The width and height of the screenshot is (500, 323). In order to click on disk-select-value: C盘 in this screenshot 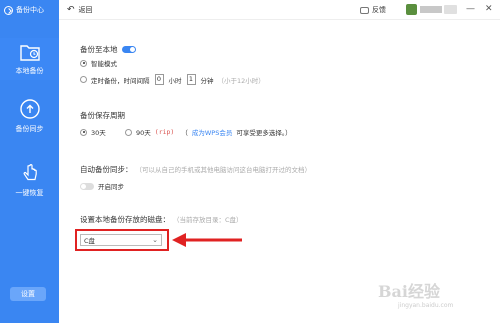, I will do `click(90, 241)`.